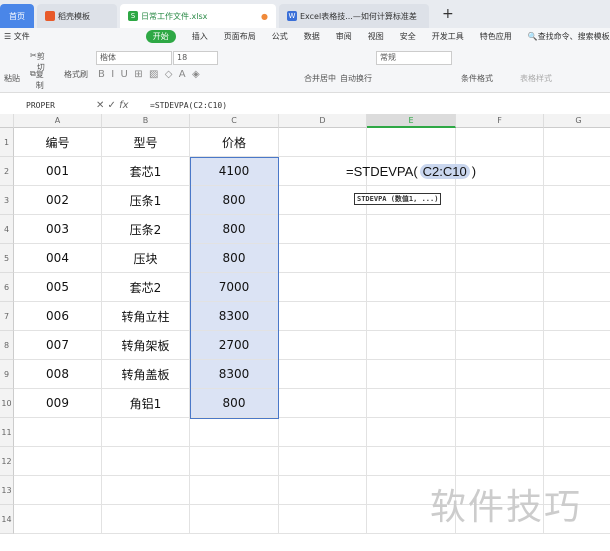  What do you see at coordinates (7, 258) in the screenshot?
I see `row-header-5: 5` at bounding box center [7, 258].